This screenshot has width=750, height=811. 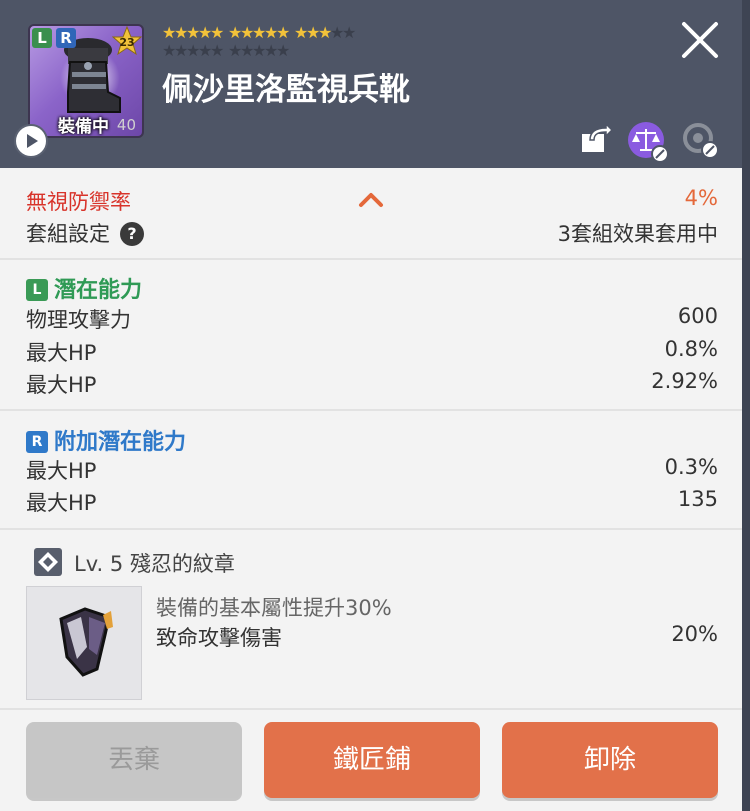 What do you see at coordinates (68, 234) in the screenshot?
I see `set-label: 套組設定` at bounding box center [68, 234].